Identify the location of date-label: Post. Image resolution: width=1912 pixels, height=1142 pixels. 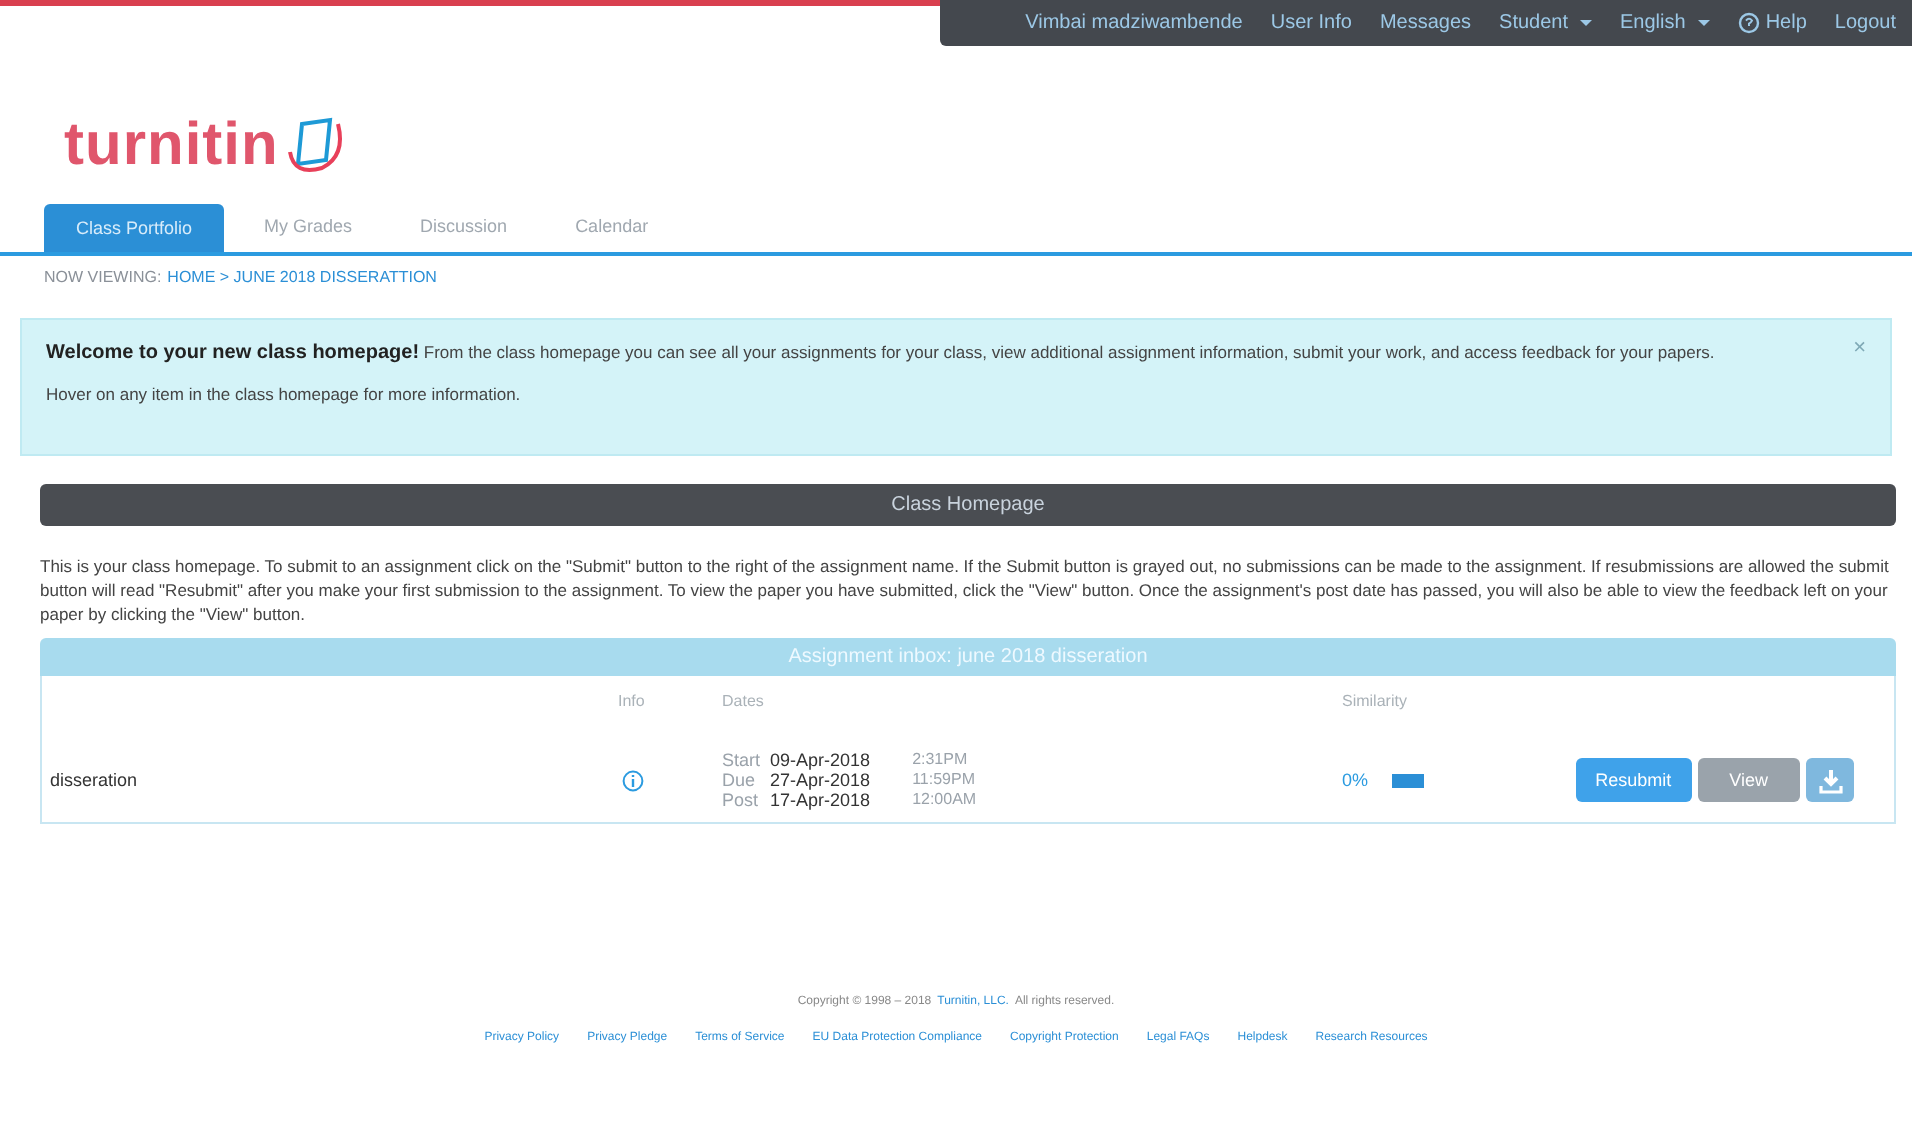
(741, 800).